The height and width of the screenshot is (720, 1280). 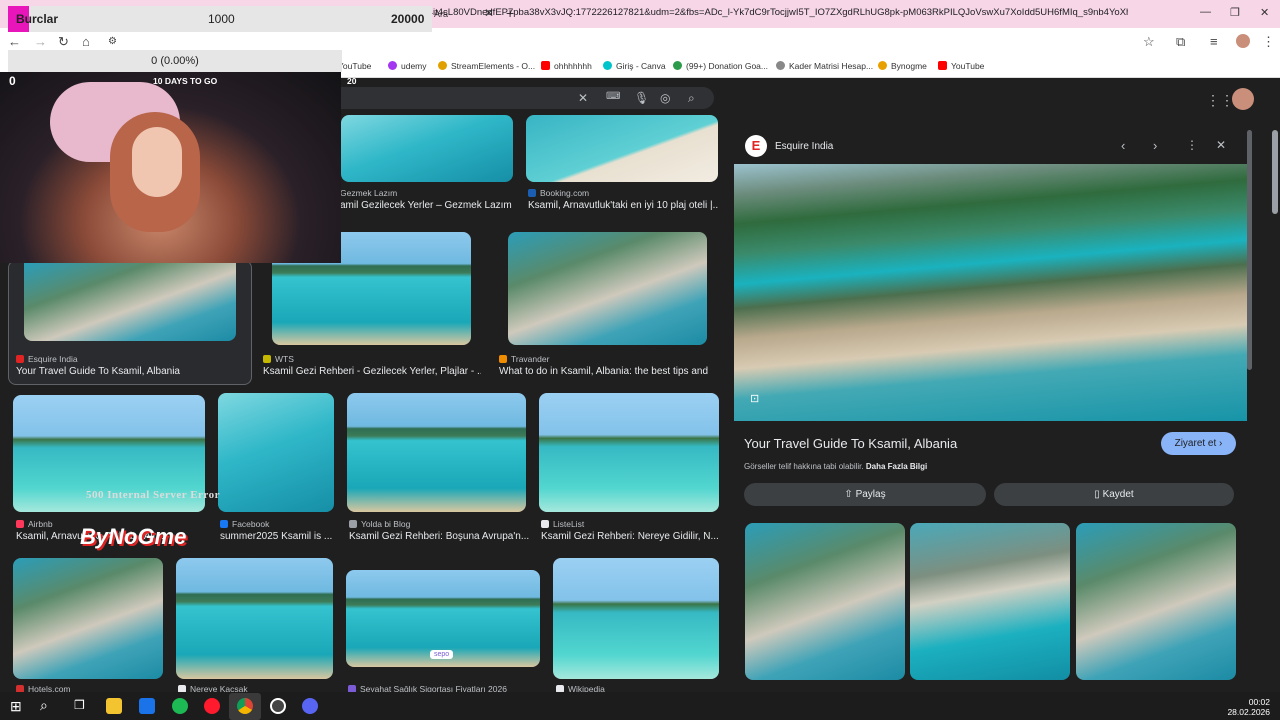 What do you see at coordinates (114, 706) in the screenshot?
I see `file-explorer-icon` at bounding box center [114, 706].